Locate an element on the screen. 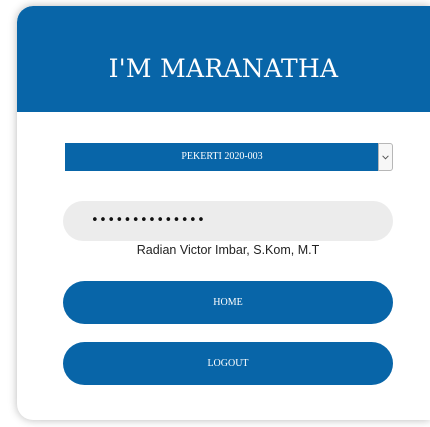  password-field: •••••••••••••• is located at coordinates (228, 221).